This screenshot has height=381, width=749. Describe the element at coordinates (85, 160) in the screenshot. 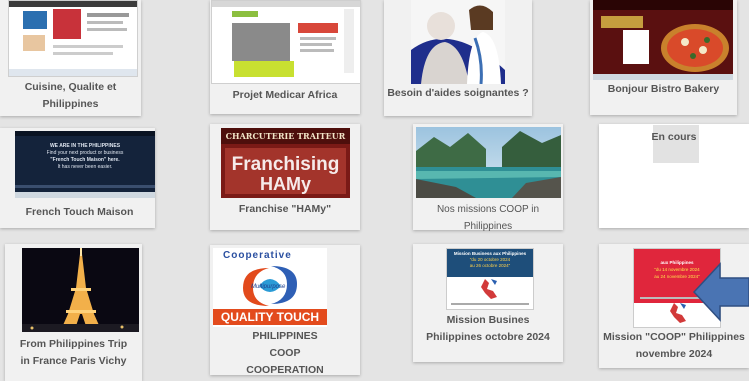

I see `thumb-line: "French Touch Maison" here.` at that location.